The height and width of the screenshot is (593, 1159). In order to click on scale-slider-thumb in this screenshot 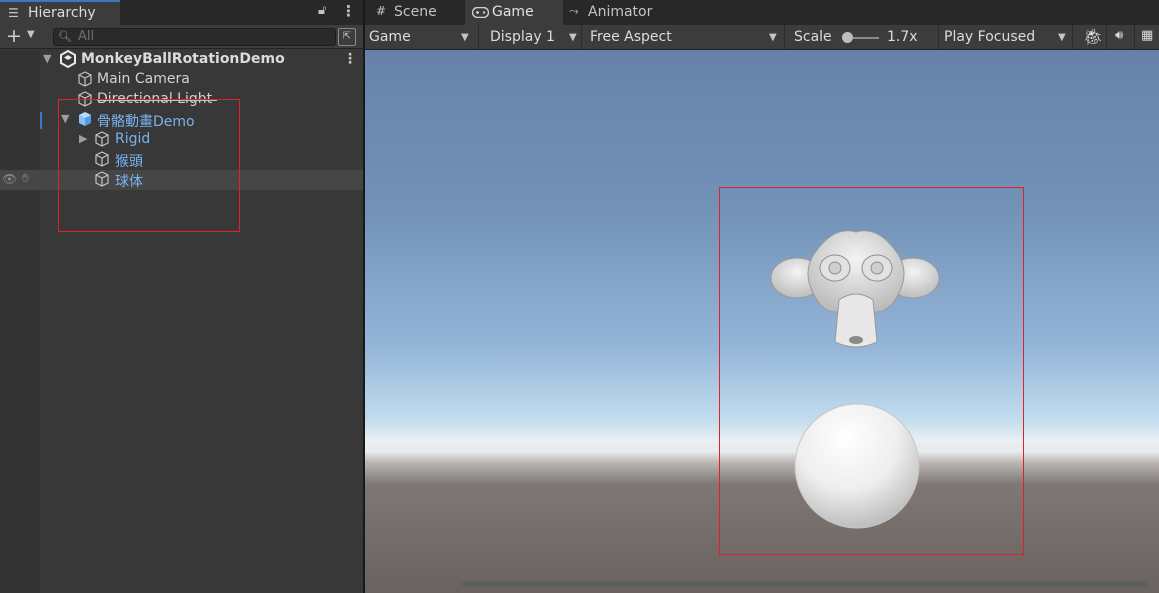, I will do `click(847, 37)`.